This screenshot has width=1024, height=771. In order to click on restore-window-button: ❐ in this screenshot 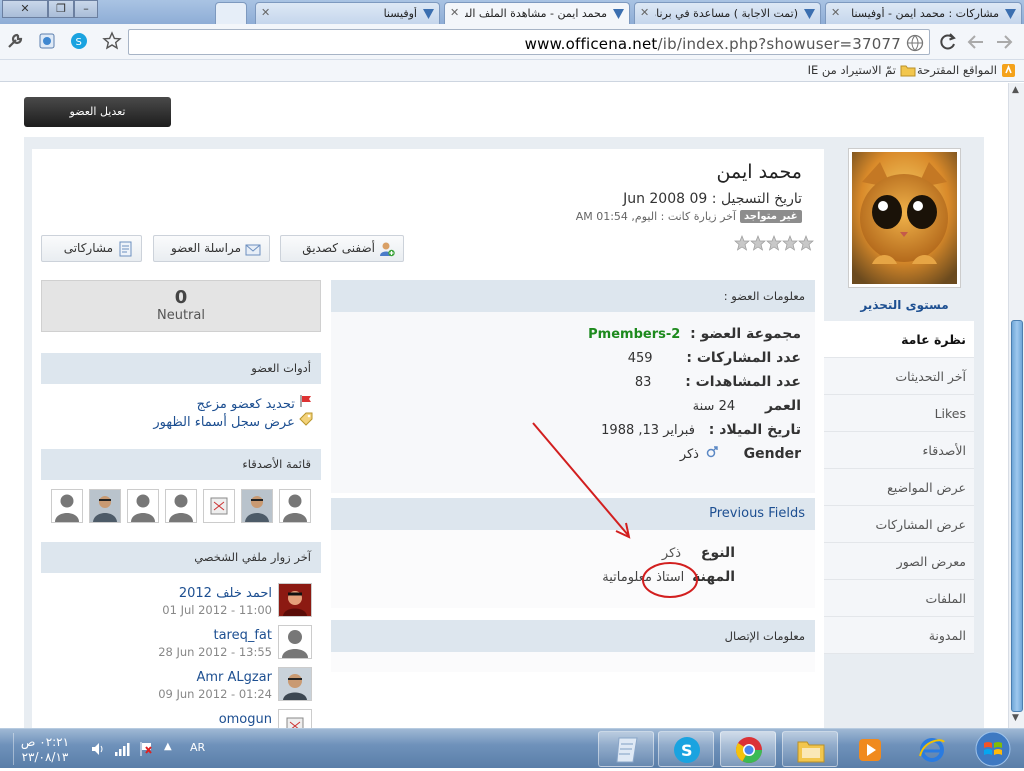, I will do `click(61, 9)`.